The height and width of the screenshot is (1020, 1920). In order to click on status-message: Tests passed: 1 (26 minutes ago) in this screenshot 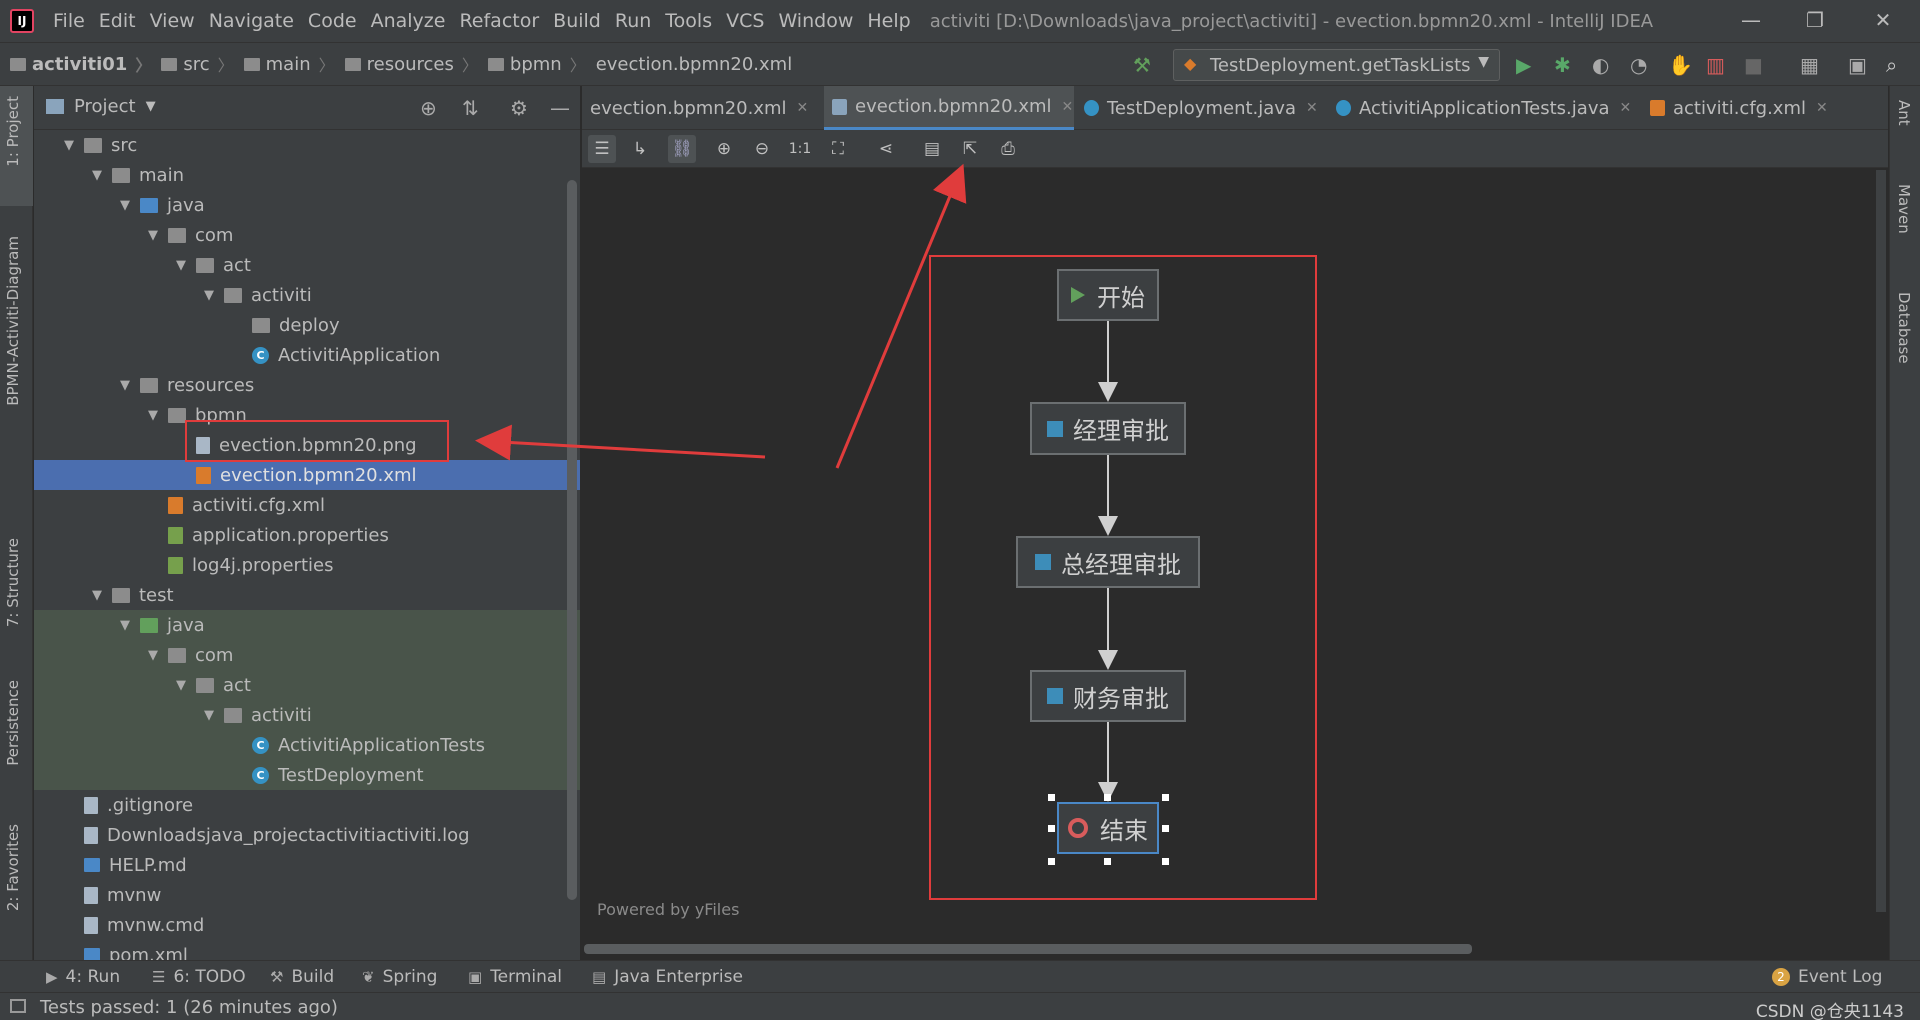, I will do `click(189, 1007)`.